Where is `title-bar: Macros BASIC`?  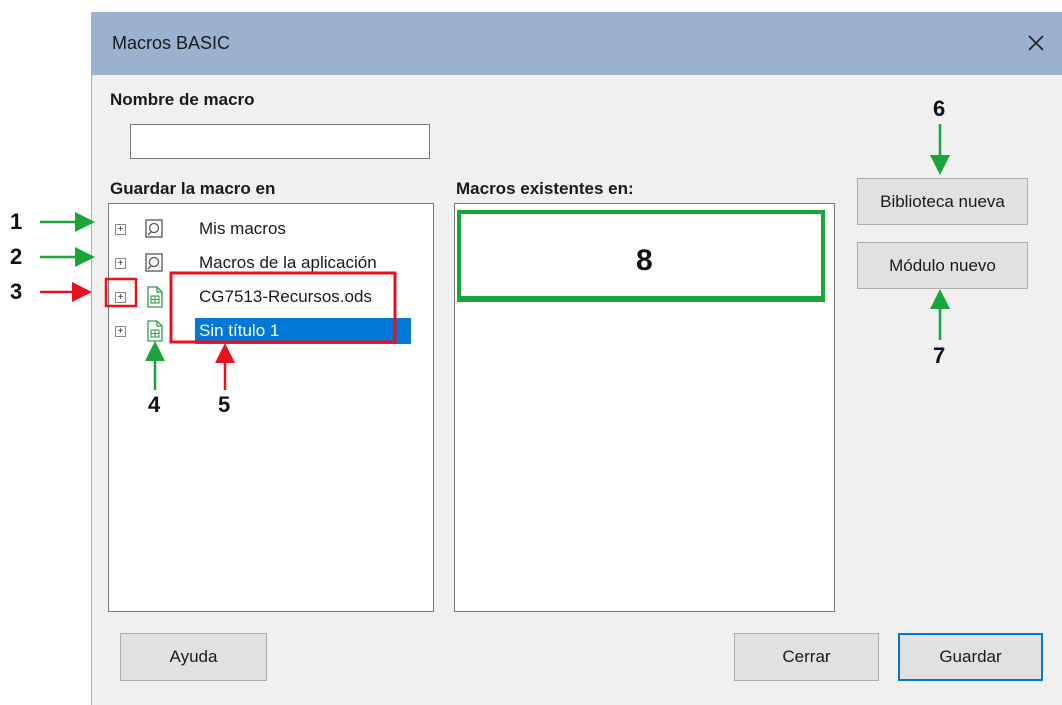 title-bar: Macros BASIC is located at coordinates (577, 43).